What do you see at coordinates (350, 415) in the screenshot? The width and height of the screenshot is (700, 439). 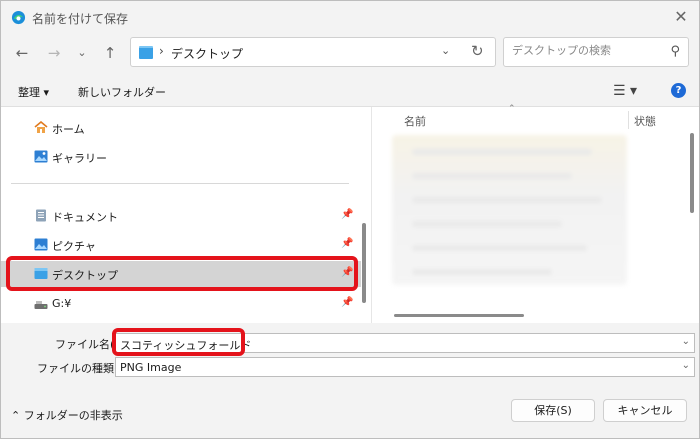 I see `dialog-footer: ⌃ フォルダーの非表示 保存(S) キャンセル` at bounding box center [350, 415].